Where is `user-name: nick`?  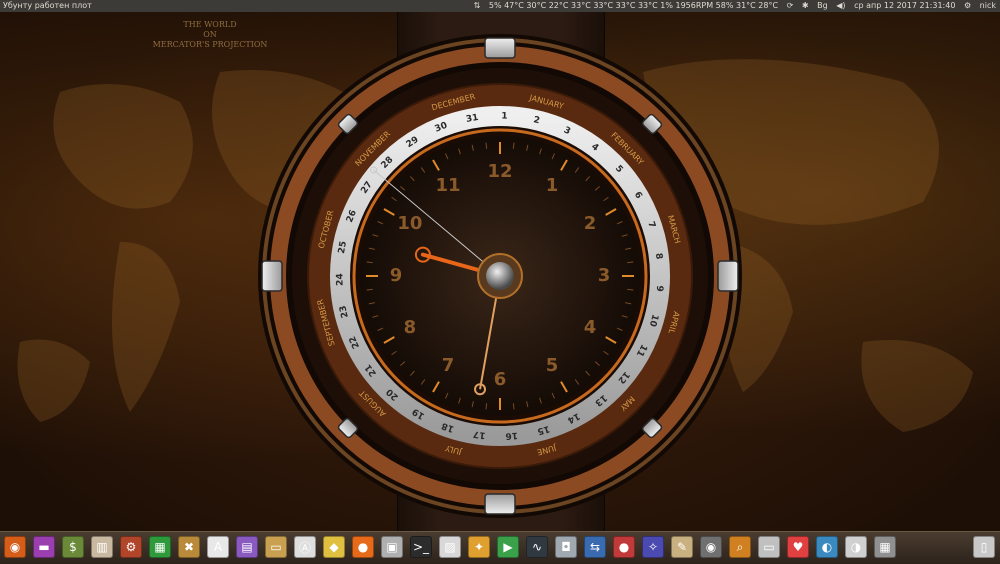 user-name: nick is located at coordinates (988, 5).